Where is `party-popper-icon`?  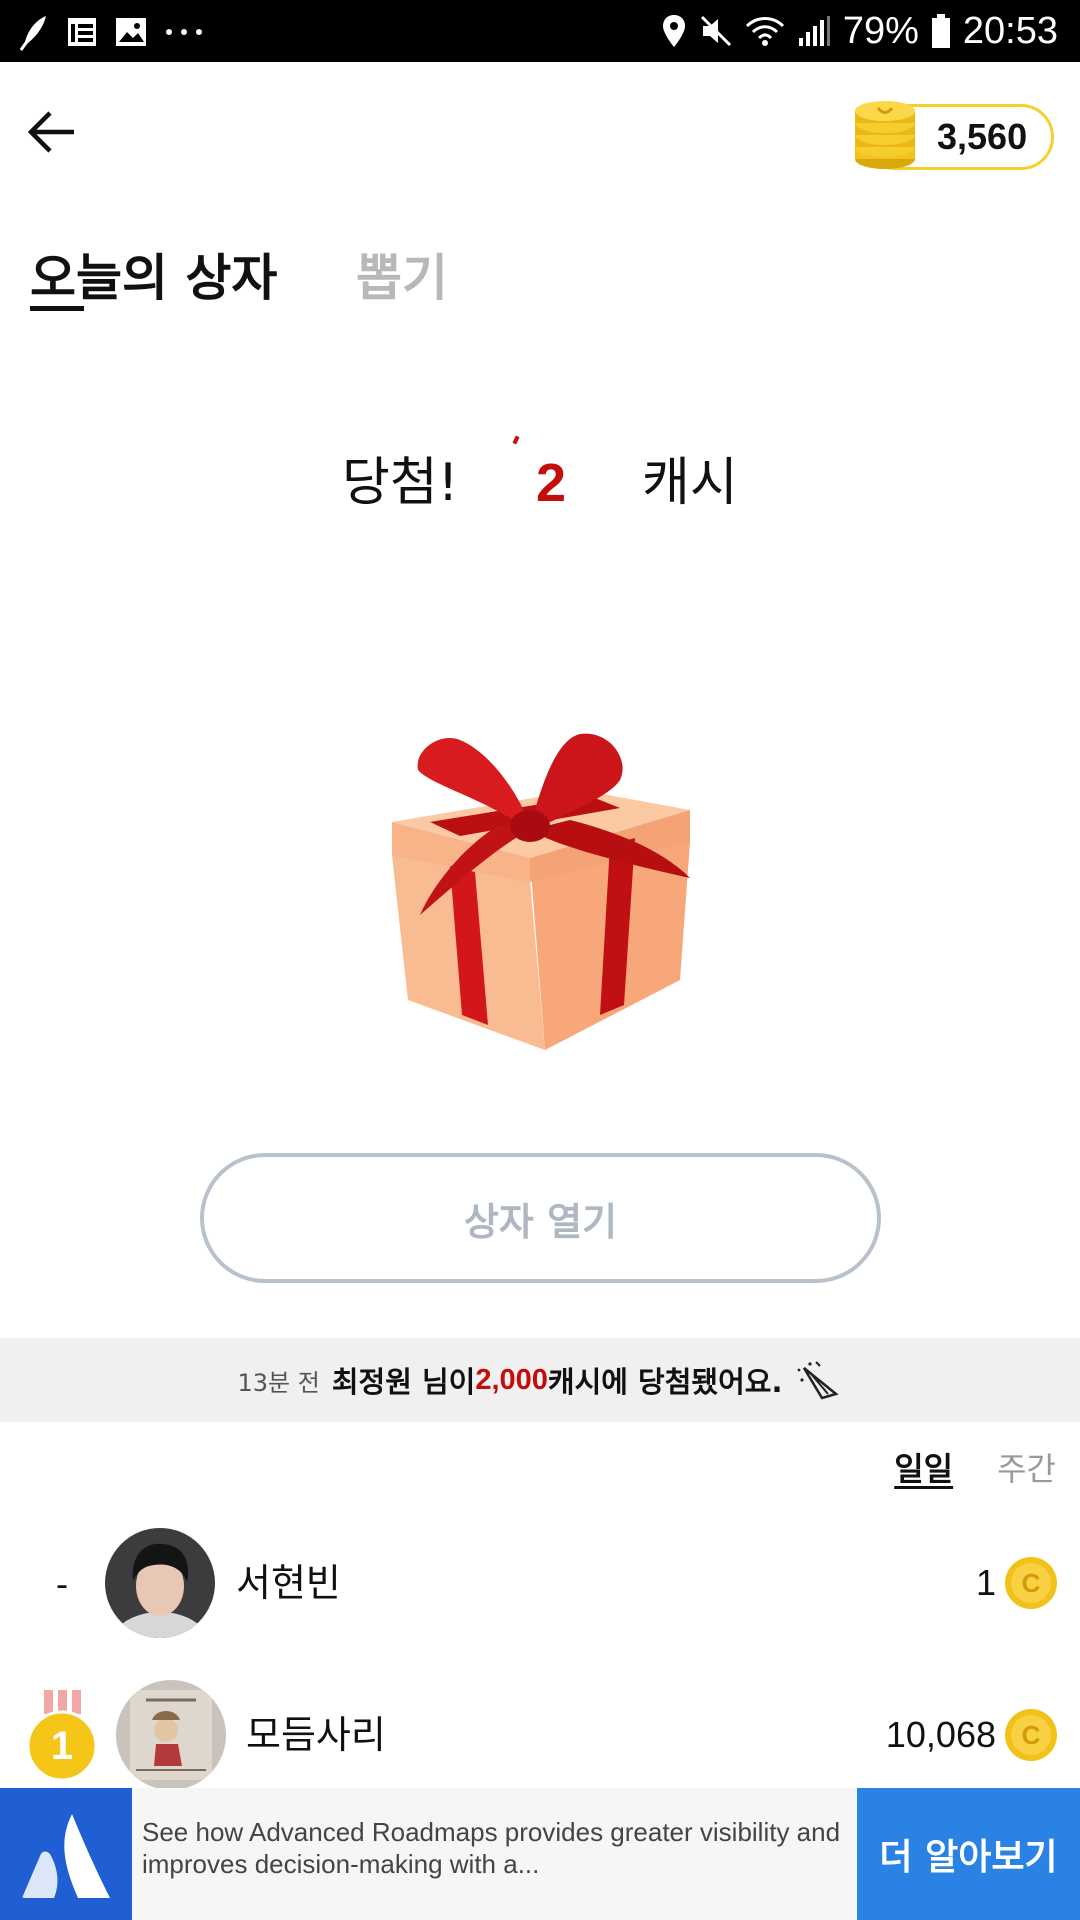
party-popper-icon is located at coordinates (819, 1380).